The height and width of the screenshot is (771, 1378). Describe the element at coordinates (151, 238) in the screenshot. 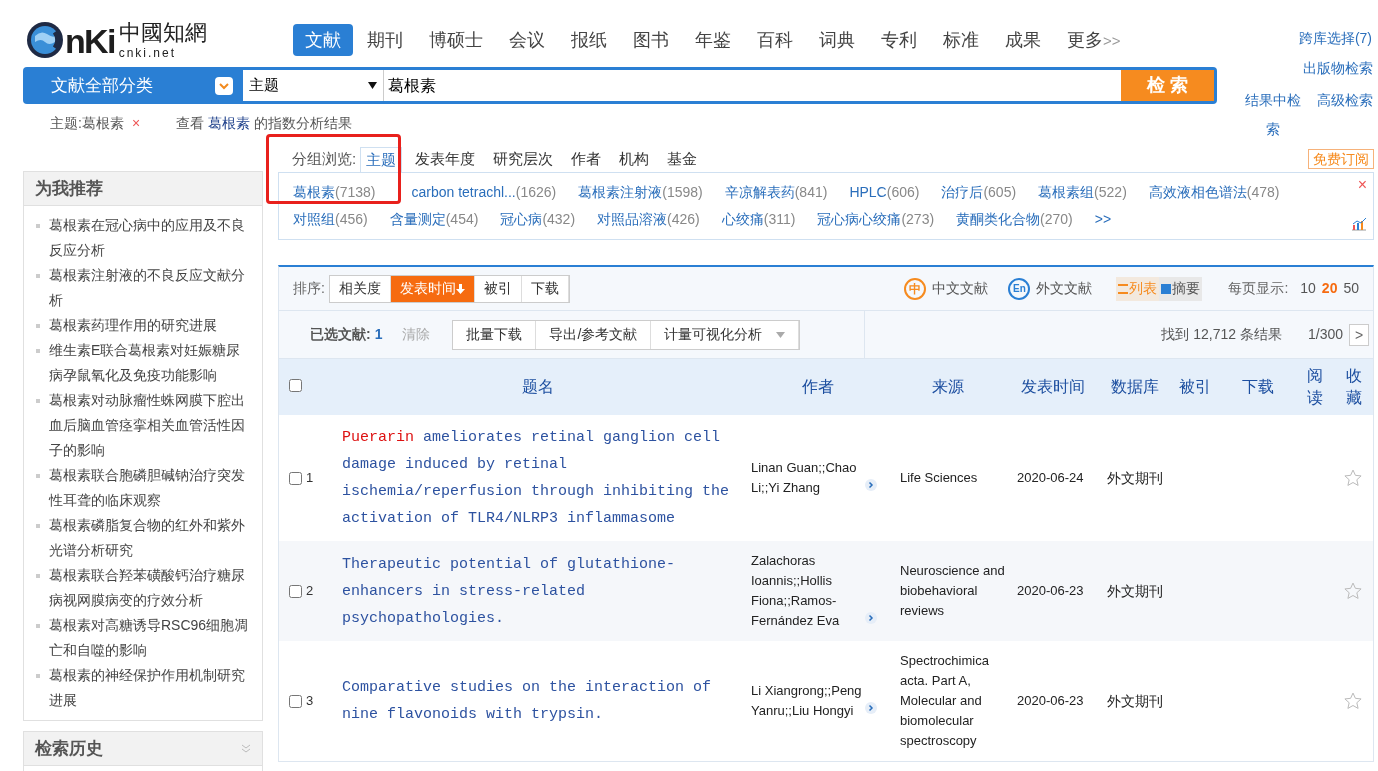

I see `recommended-article-link: 葛根素在冠心病中的应用及不良反应分析` at that location.